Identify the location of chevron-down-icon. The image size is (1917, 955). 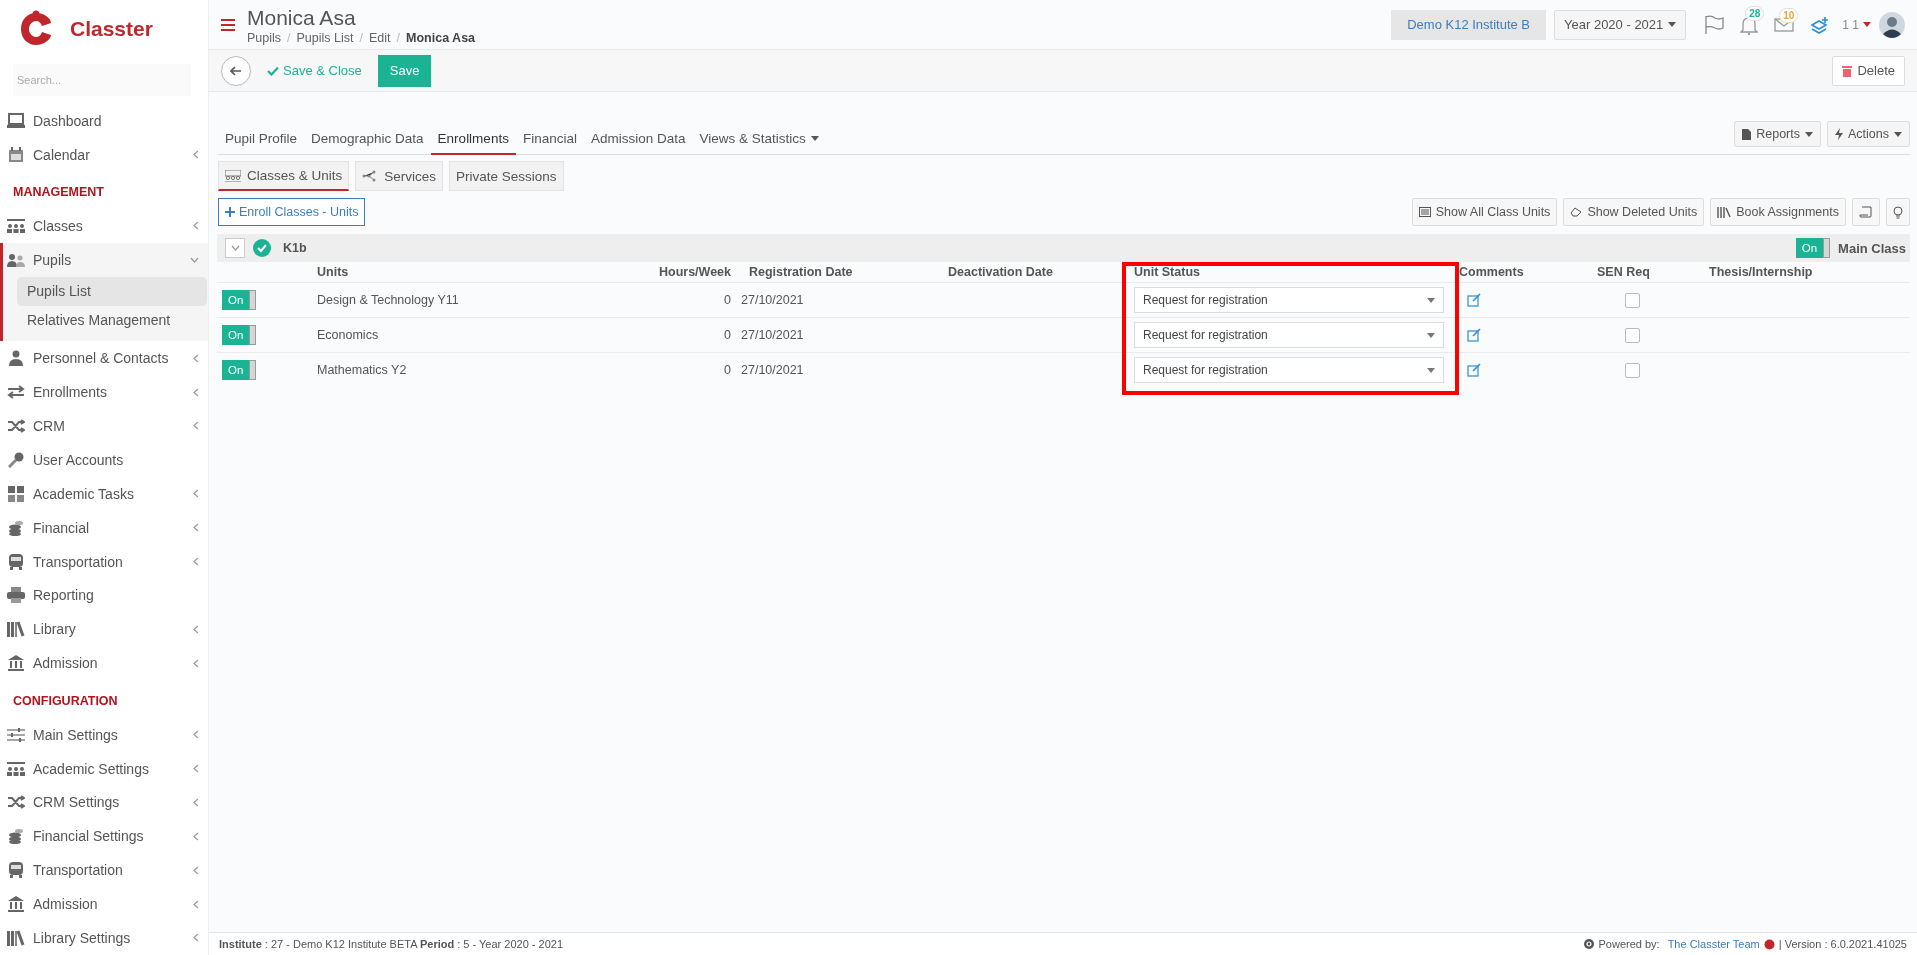
(235, 248).